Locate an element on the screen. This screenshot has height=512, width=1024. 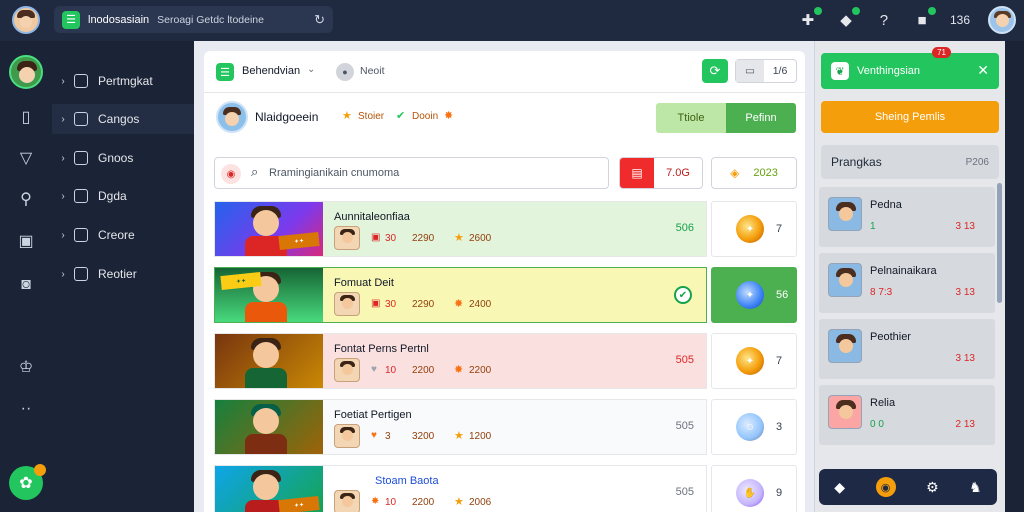
heart-icon: ♥ is located at coordinates (374, 369).